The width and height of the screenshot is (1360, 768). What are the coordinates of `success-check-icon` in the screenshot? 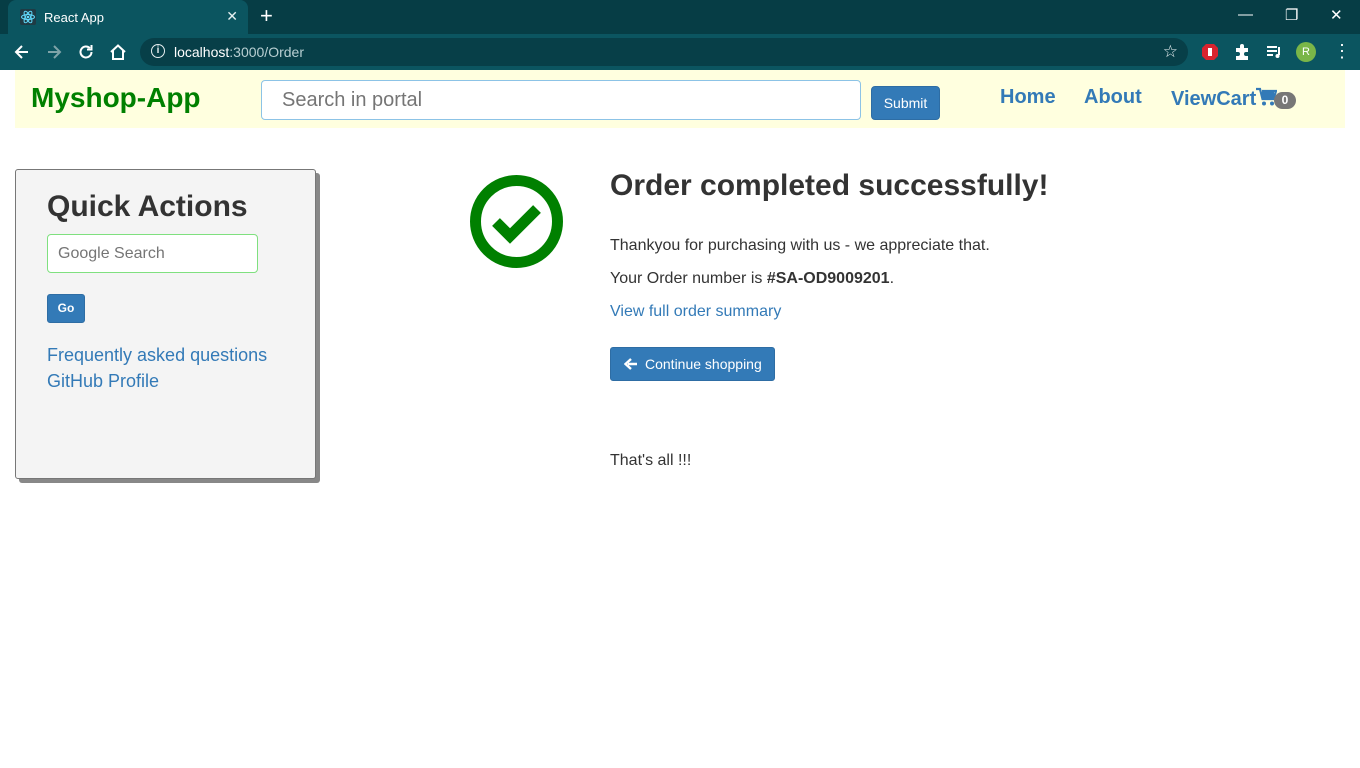 It's located at (516, 221).